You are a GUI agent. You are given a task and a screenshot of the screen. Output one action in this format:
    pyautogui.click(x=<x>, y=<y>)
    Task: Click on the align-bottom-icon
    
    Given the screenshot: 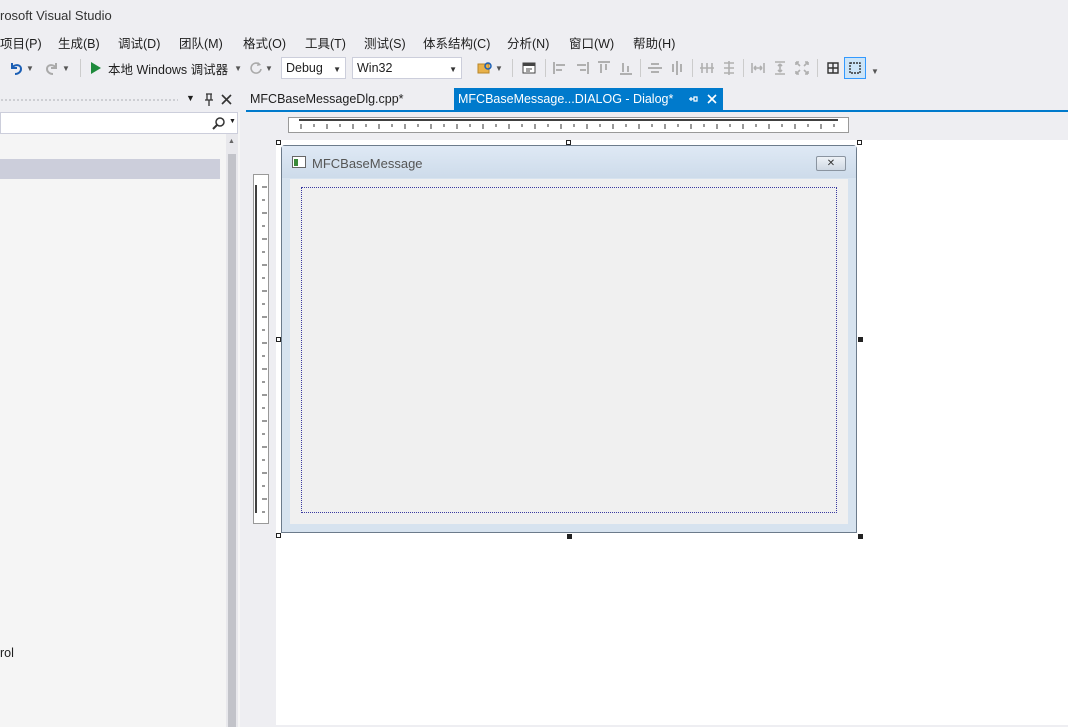 What is the action you would take?
    pyautogui.click(x=626, y=69)
    